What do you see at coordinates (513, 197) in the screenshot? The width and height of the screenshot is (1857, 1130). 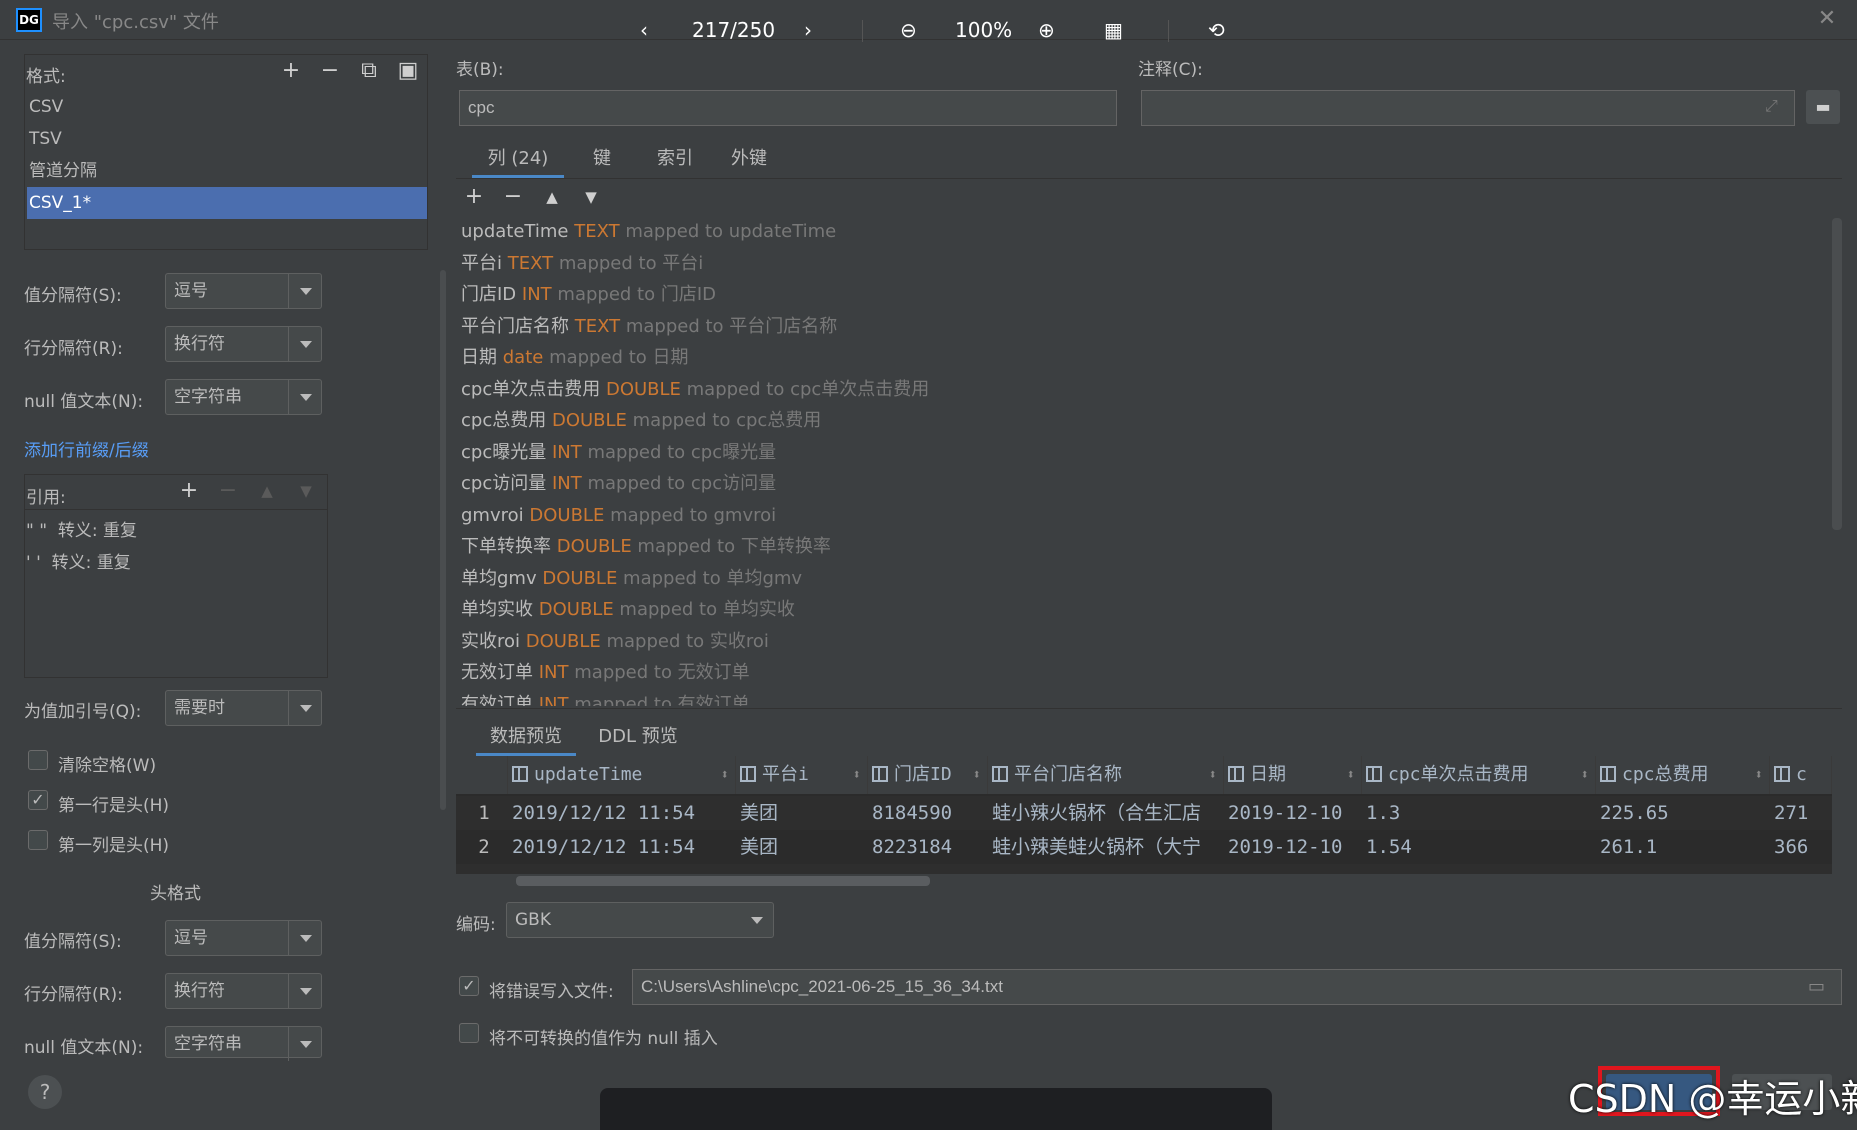 I see `remove-column-icon: −` at bounding box center [513, 197].